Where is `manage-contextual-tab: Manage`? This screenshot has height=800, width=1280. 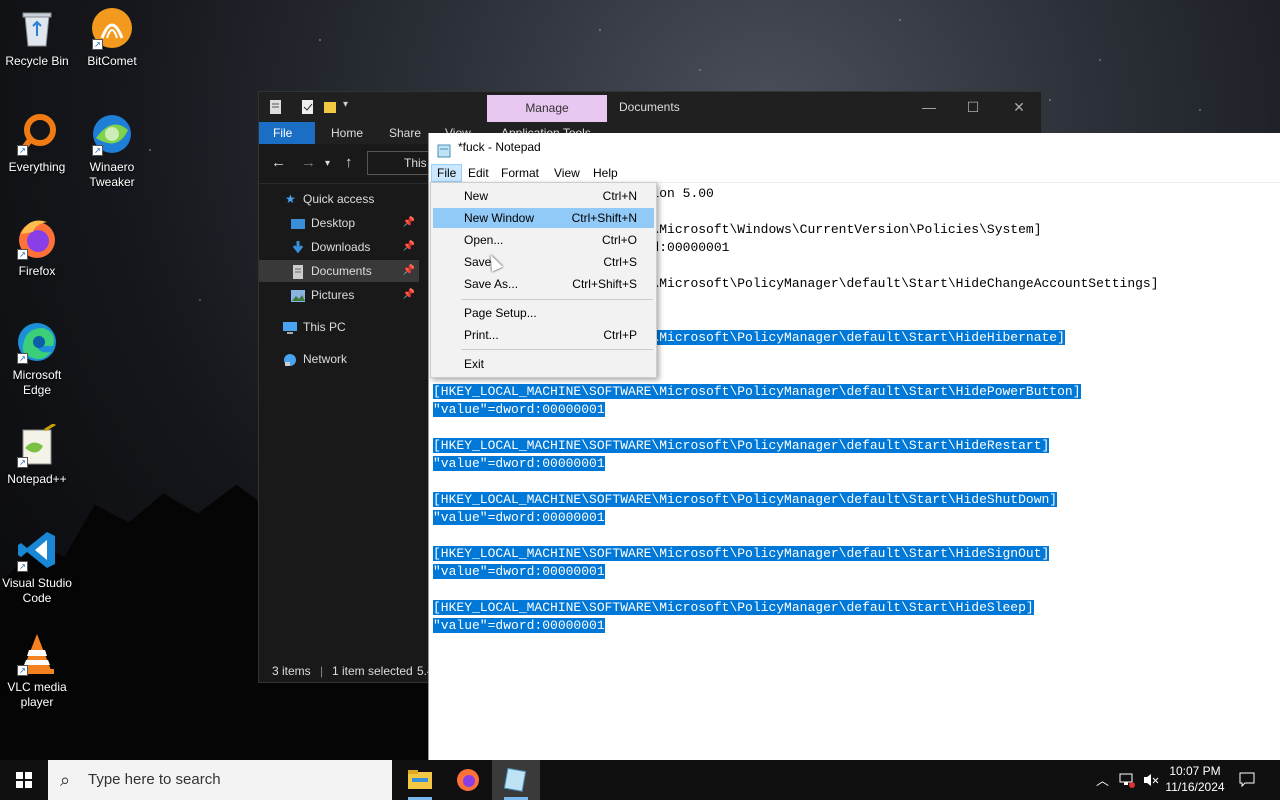 manage-contextual-tab: Manage is located at coordinates (547, 108).